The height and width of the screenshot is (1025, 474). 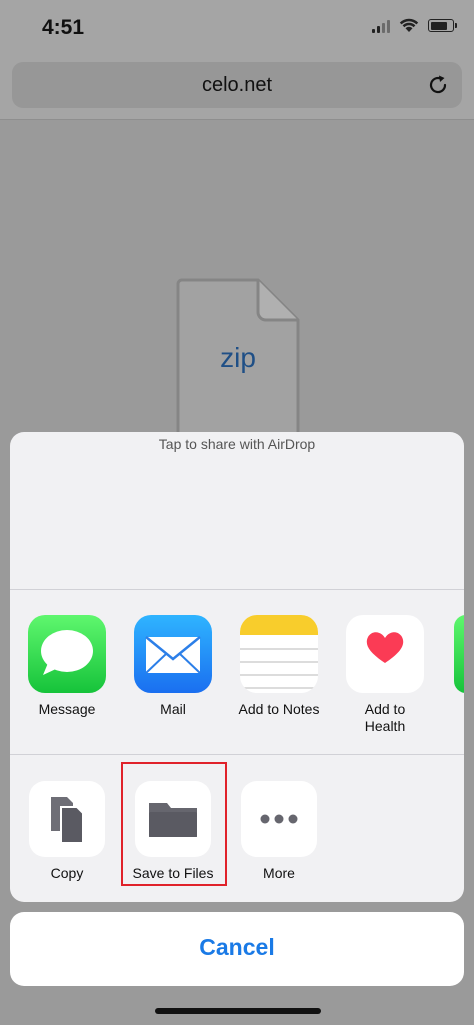 I want to click on share-actions-row: Copy Save to Files More, so click(x=237, y=828).